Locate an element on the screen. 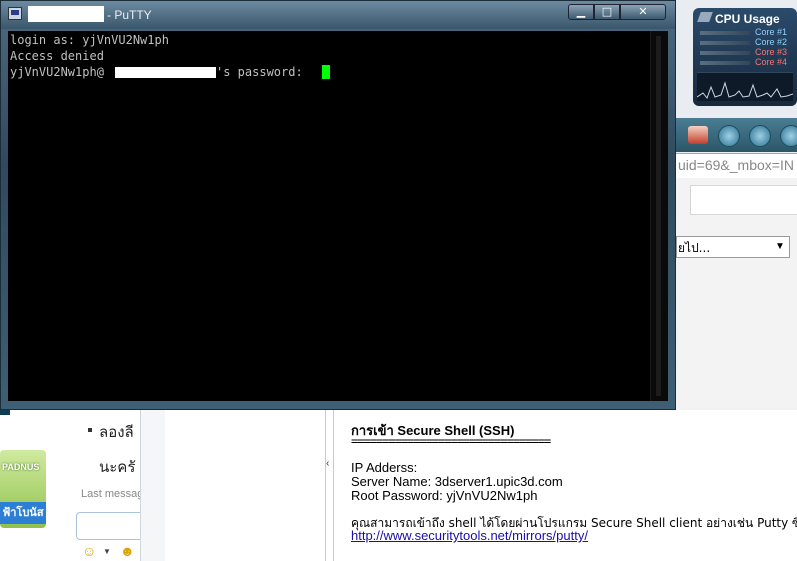  app-launcher-icon is located at coordinates (698, 135).